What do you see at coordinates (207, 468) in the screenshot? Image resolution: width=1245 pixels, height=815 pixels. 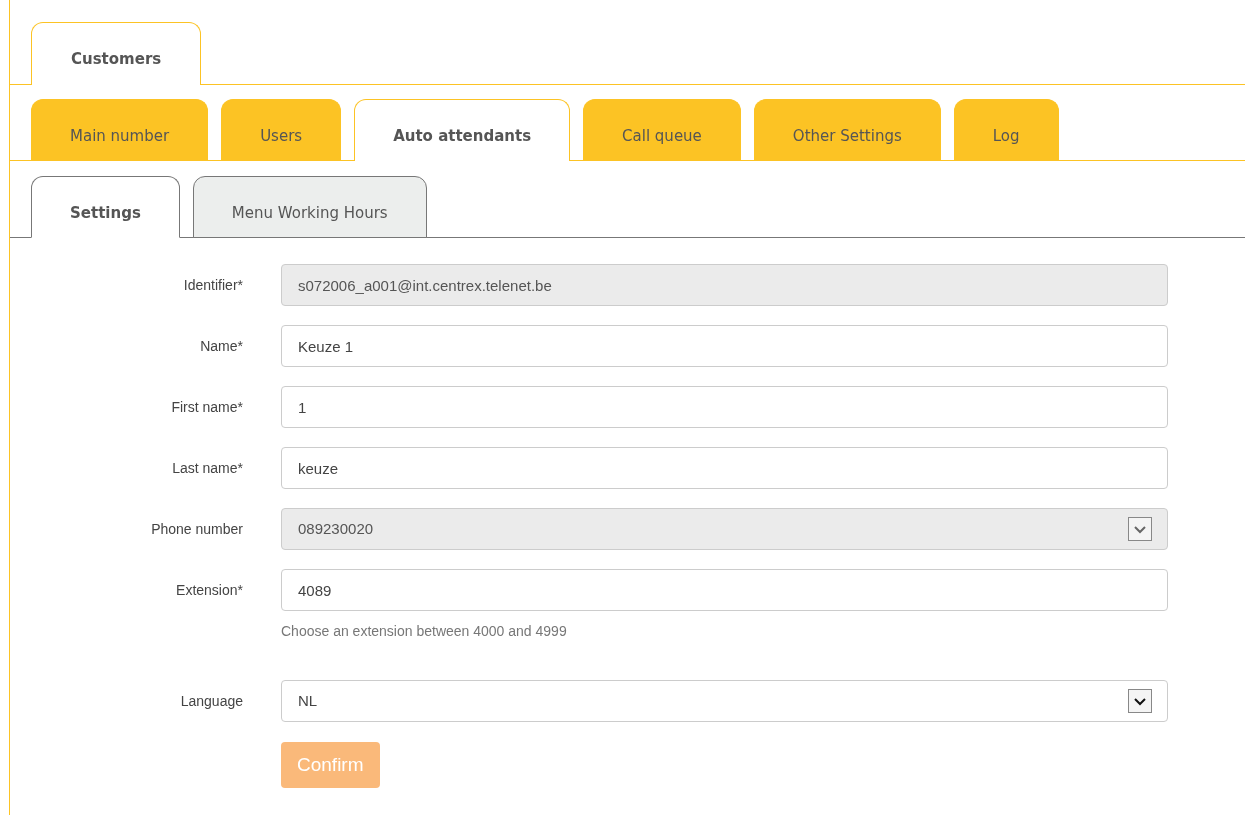 I see `field-label: Last name*` at bounding box center [207, 468].